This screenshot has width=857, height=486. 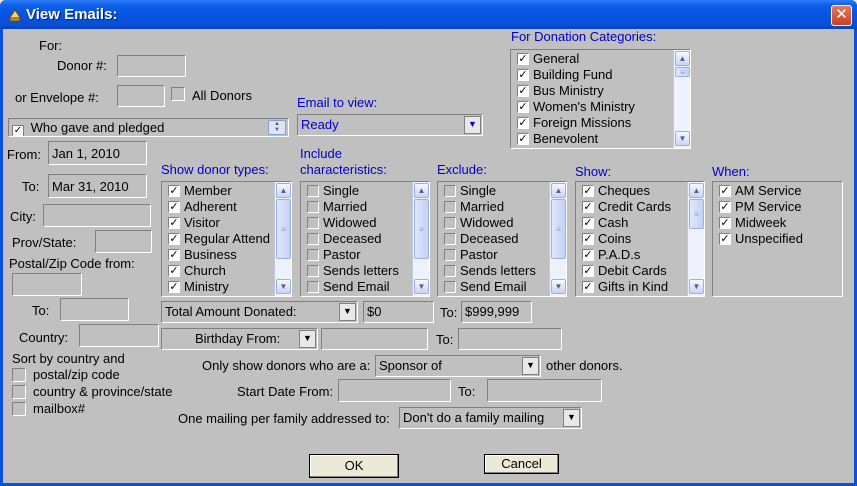 What do you see at coordinates (47, 284) in the screenshot?
I see `postal-from-input` at bounding box center [47, 284].